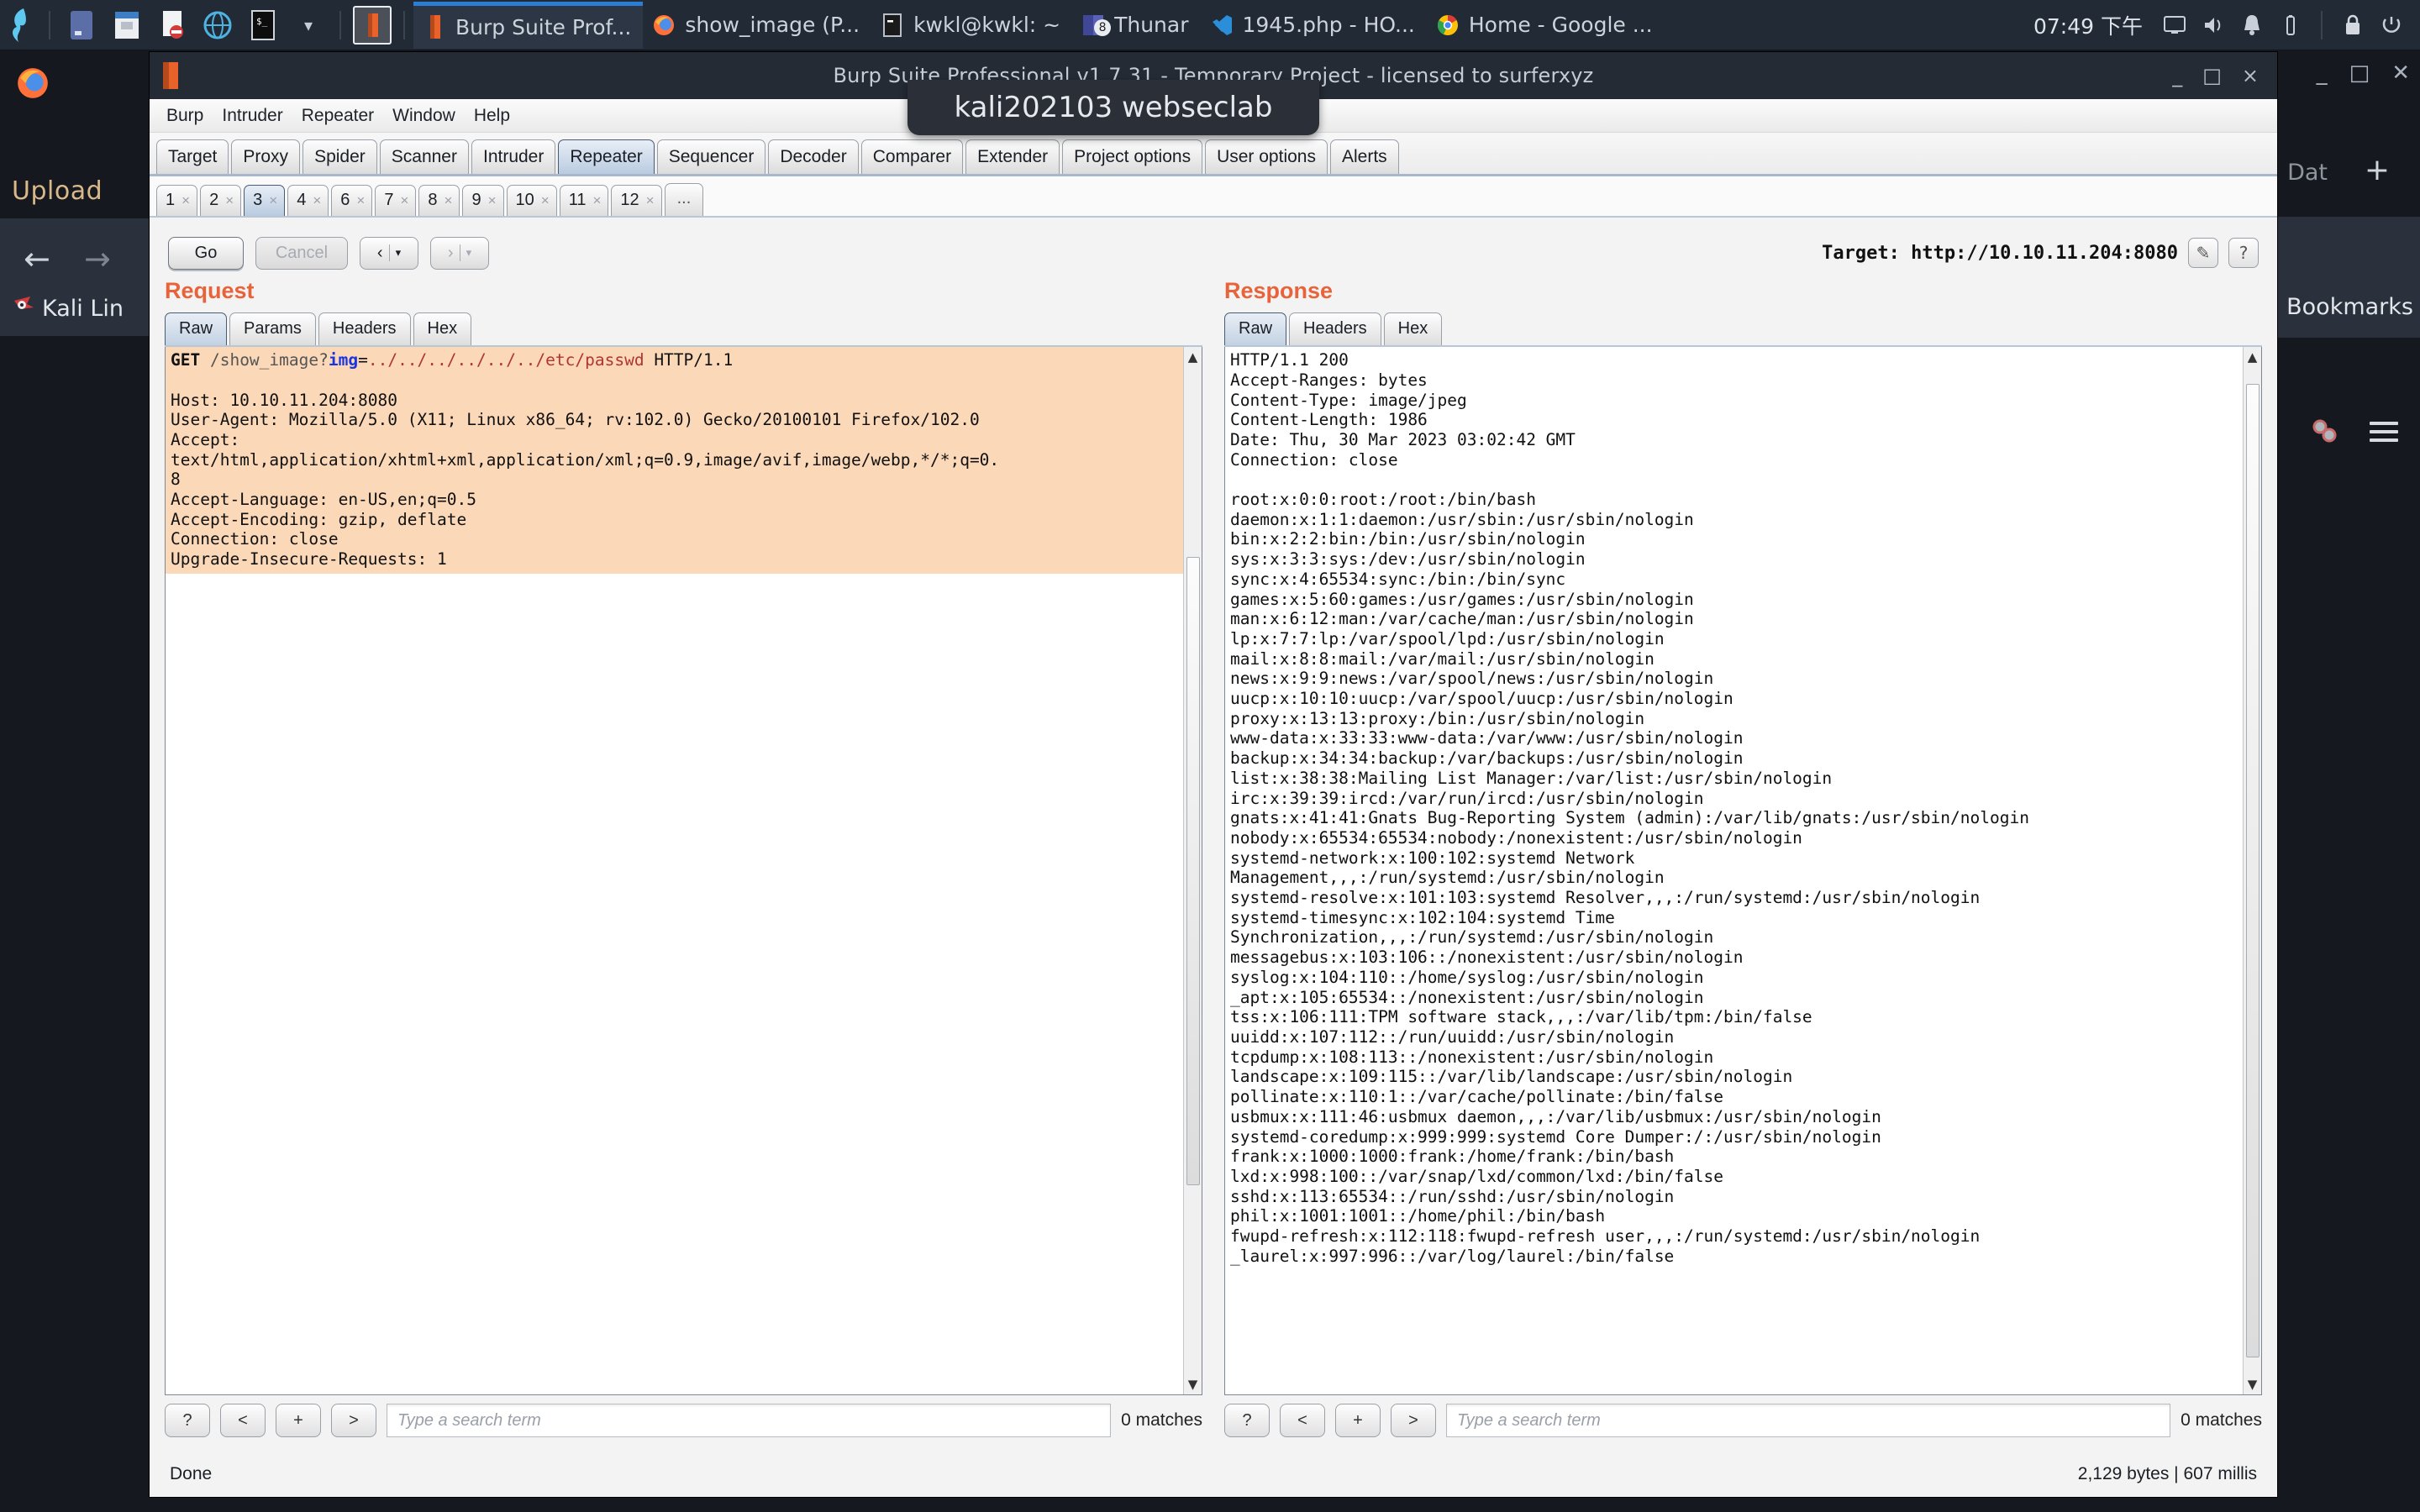  I want to click on main-tab-project-options: Project options, so click(1133, 157).